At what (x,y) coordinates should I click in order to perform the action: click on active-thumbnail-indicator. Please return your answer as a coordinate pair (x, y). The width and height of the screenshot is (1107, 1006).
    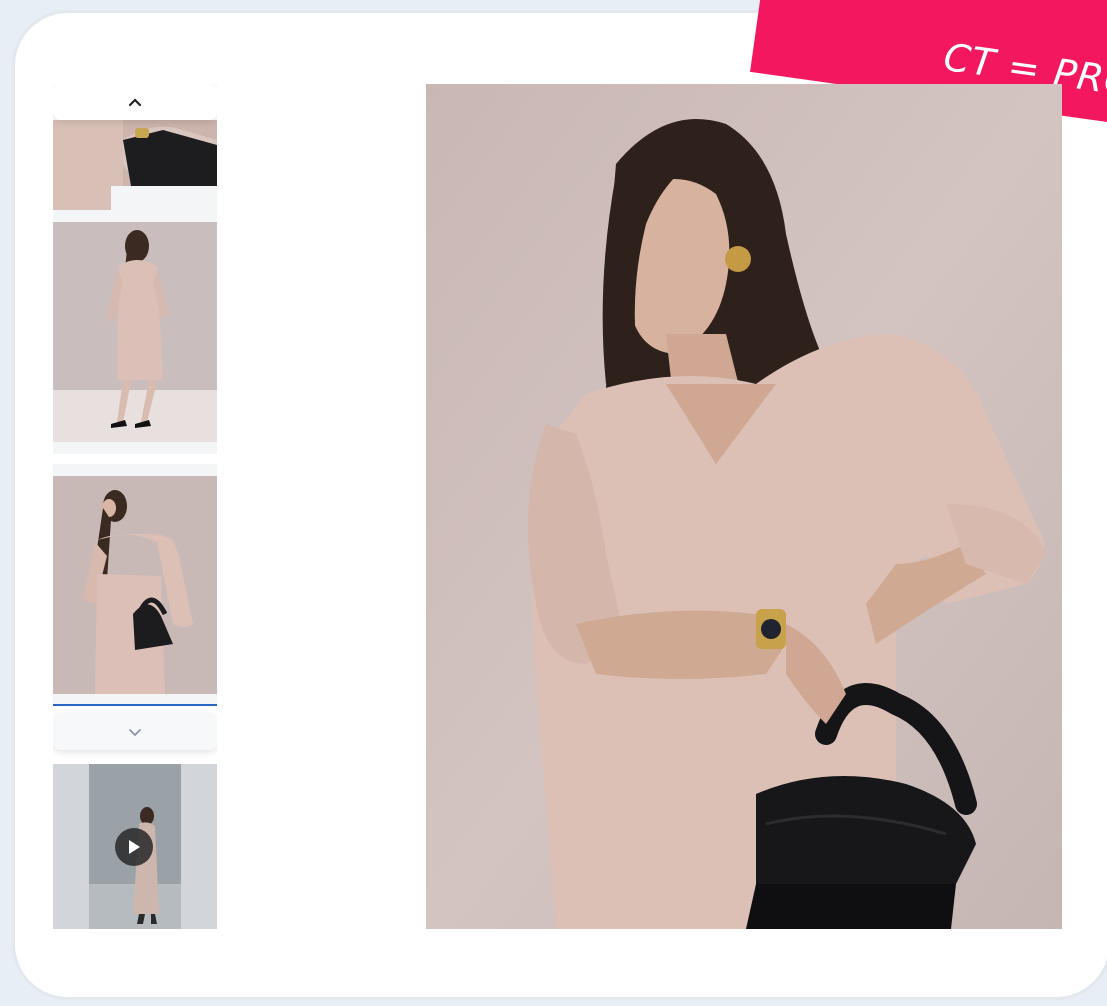
    Looking at the image, I should click on (135, 705).